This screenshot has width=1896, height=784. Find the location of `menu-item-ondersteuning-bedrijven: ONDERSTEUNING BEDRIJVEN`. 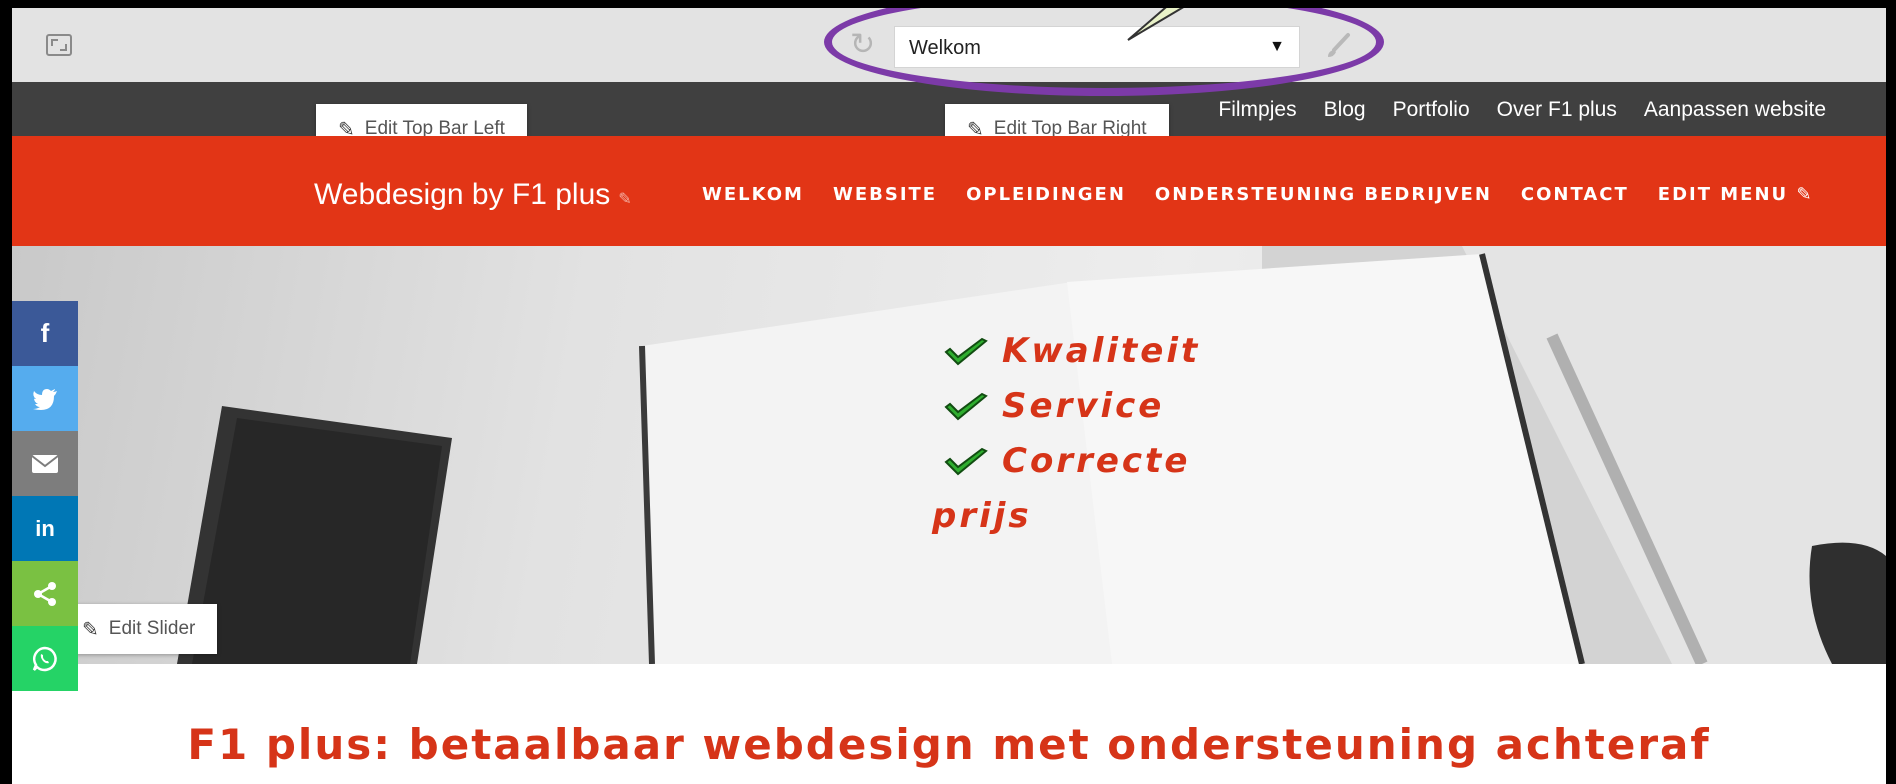

menu-item-ondersteuning-bedrijven: ONDERSTEUNING BEDRIJVEN is located at coordinates (1323, 194).